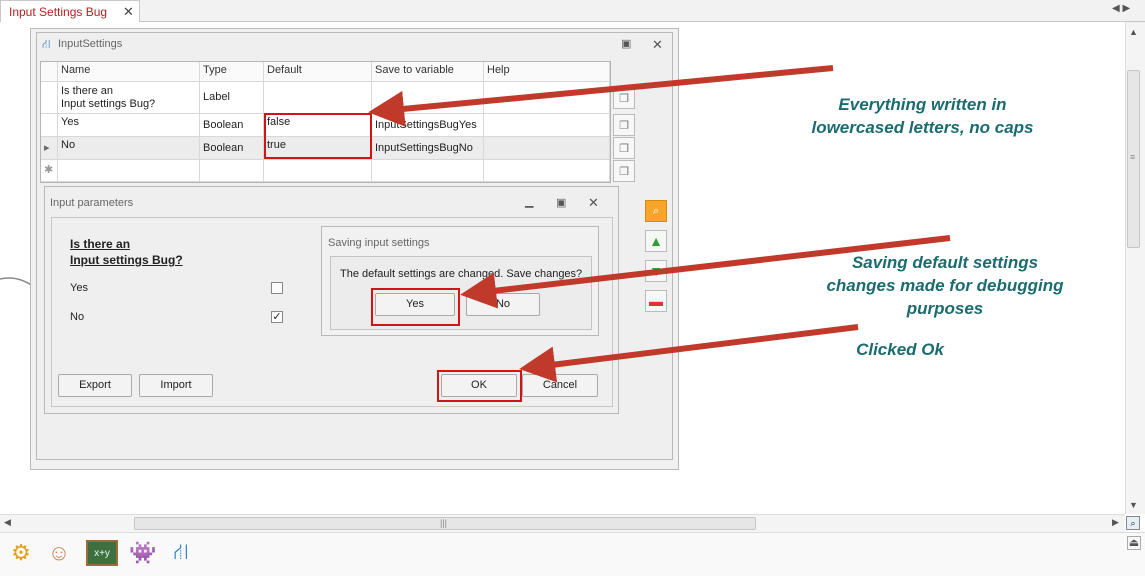 This screenshot has width=1145, height=576. What do you see at coordinates (1133, 523) in the screenshot?
I see `zoom-icon: ⌕` at bounding box center [1133, 523].